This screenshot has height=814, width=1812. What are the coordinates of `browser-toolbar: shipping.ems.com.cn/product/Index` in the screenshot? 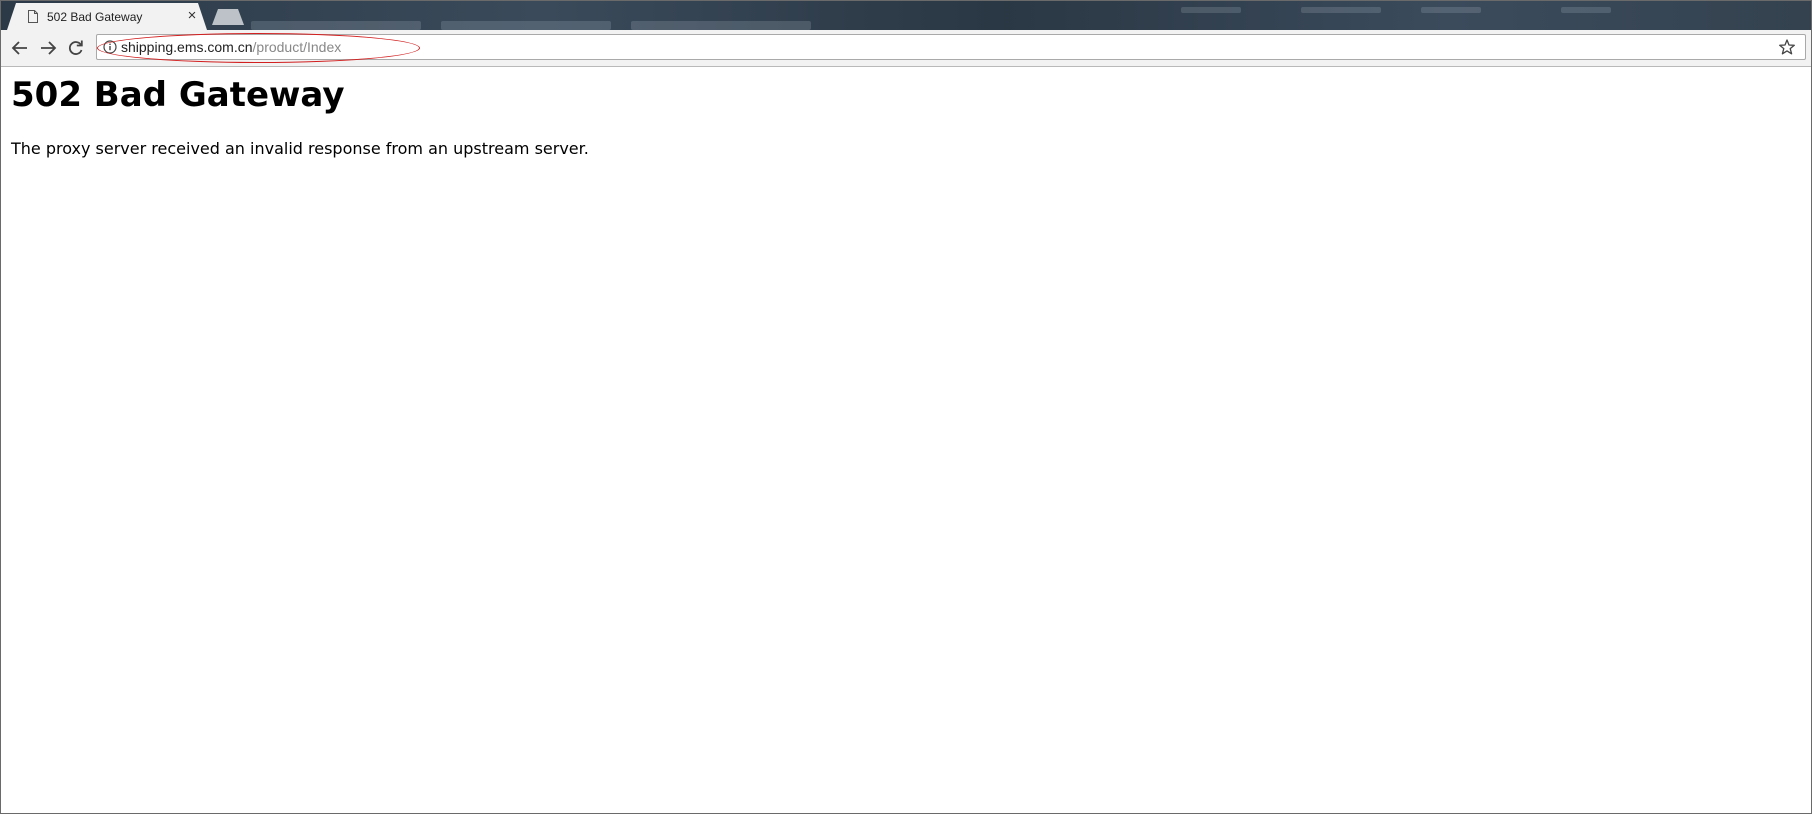 It's located at (906, 48).